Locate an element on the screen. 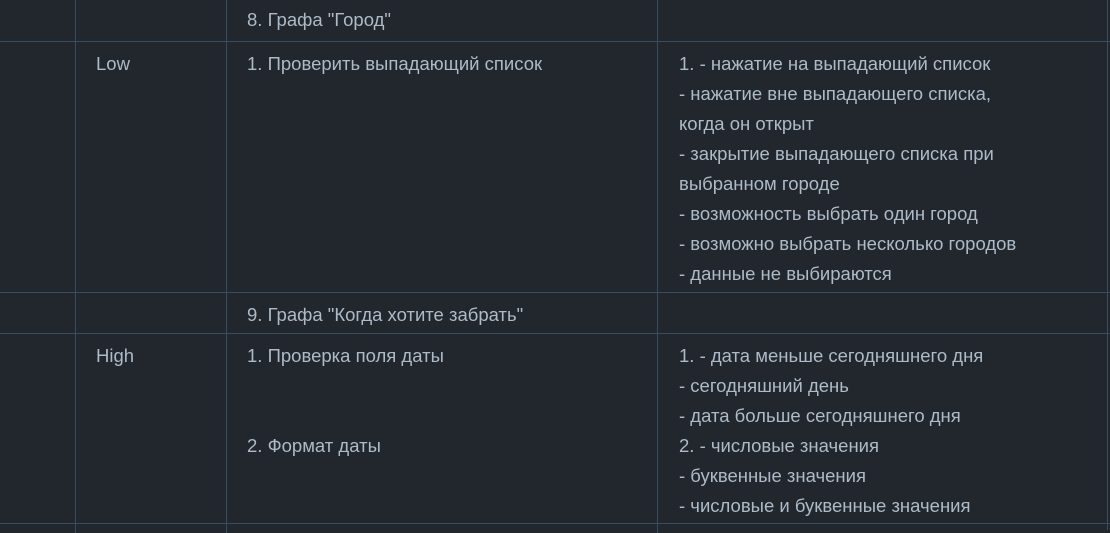  check-item: 1. Проверка поля даты is located at coordinates (345, 355).